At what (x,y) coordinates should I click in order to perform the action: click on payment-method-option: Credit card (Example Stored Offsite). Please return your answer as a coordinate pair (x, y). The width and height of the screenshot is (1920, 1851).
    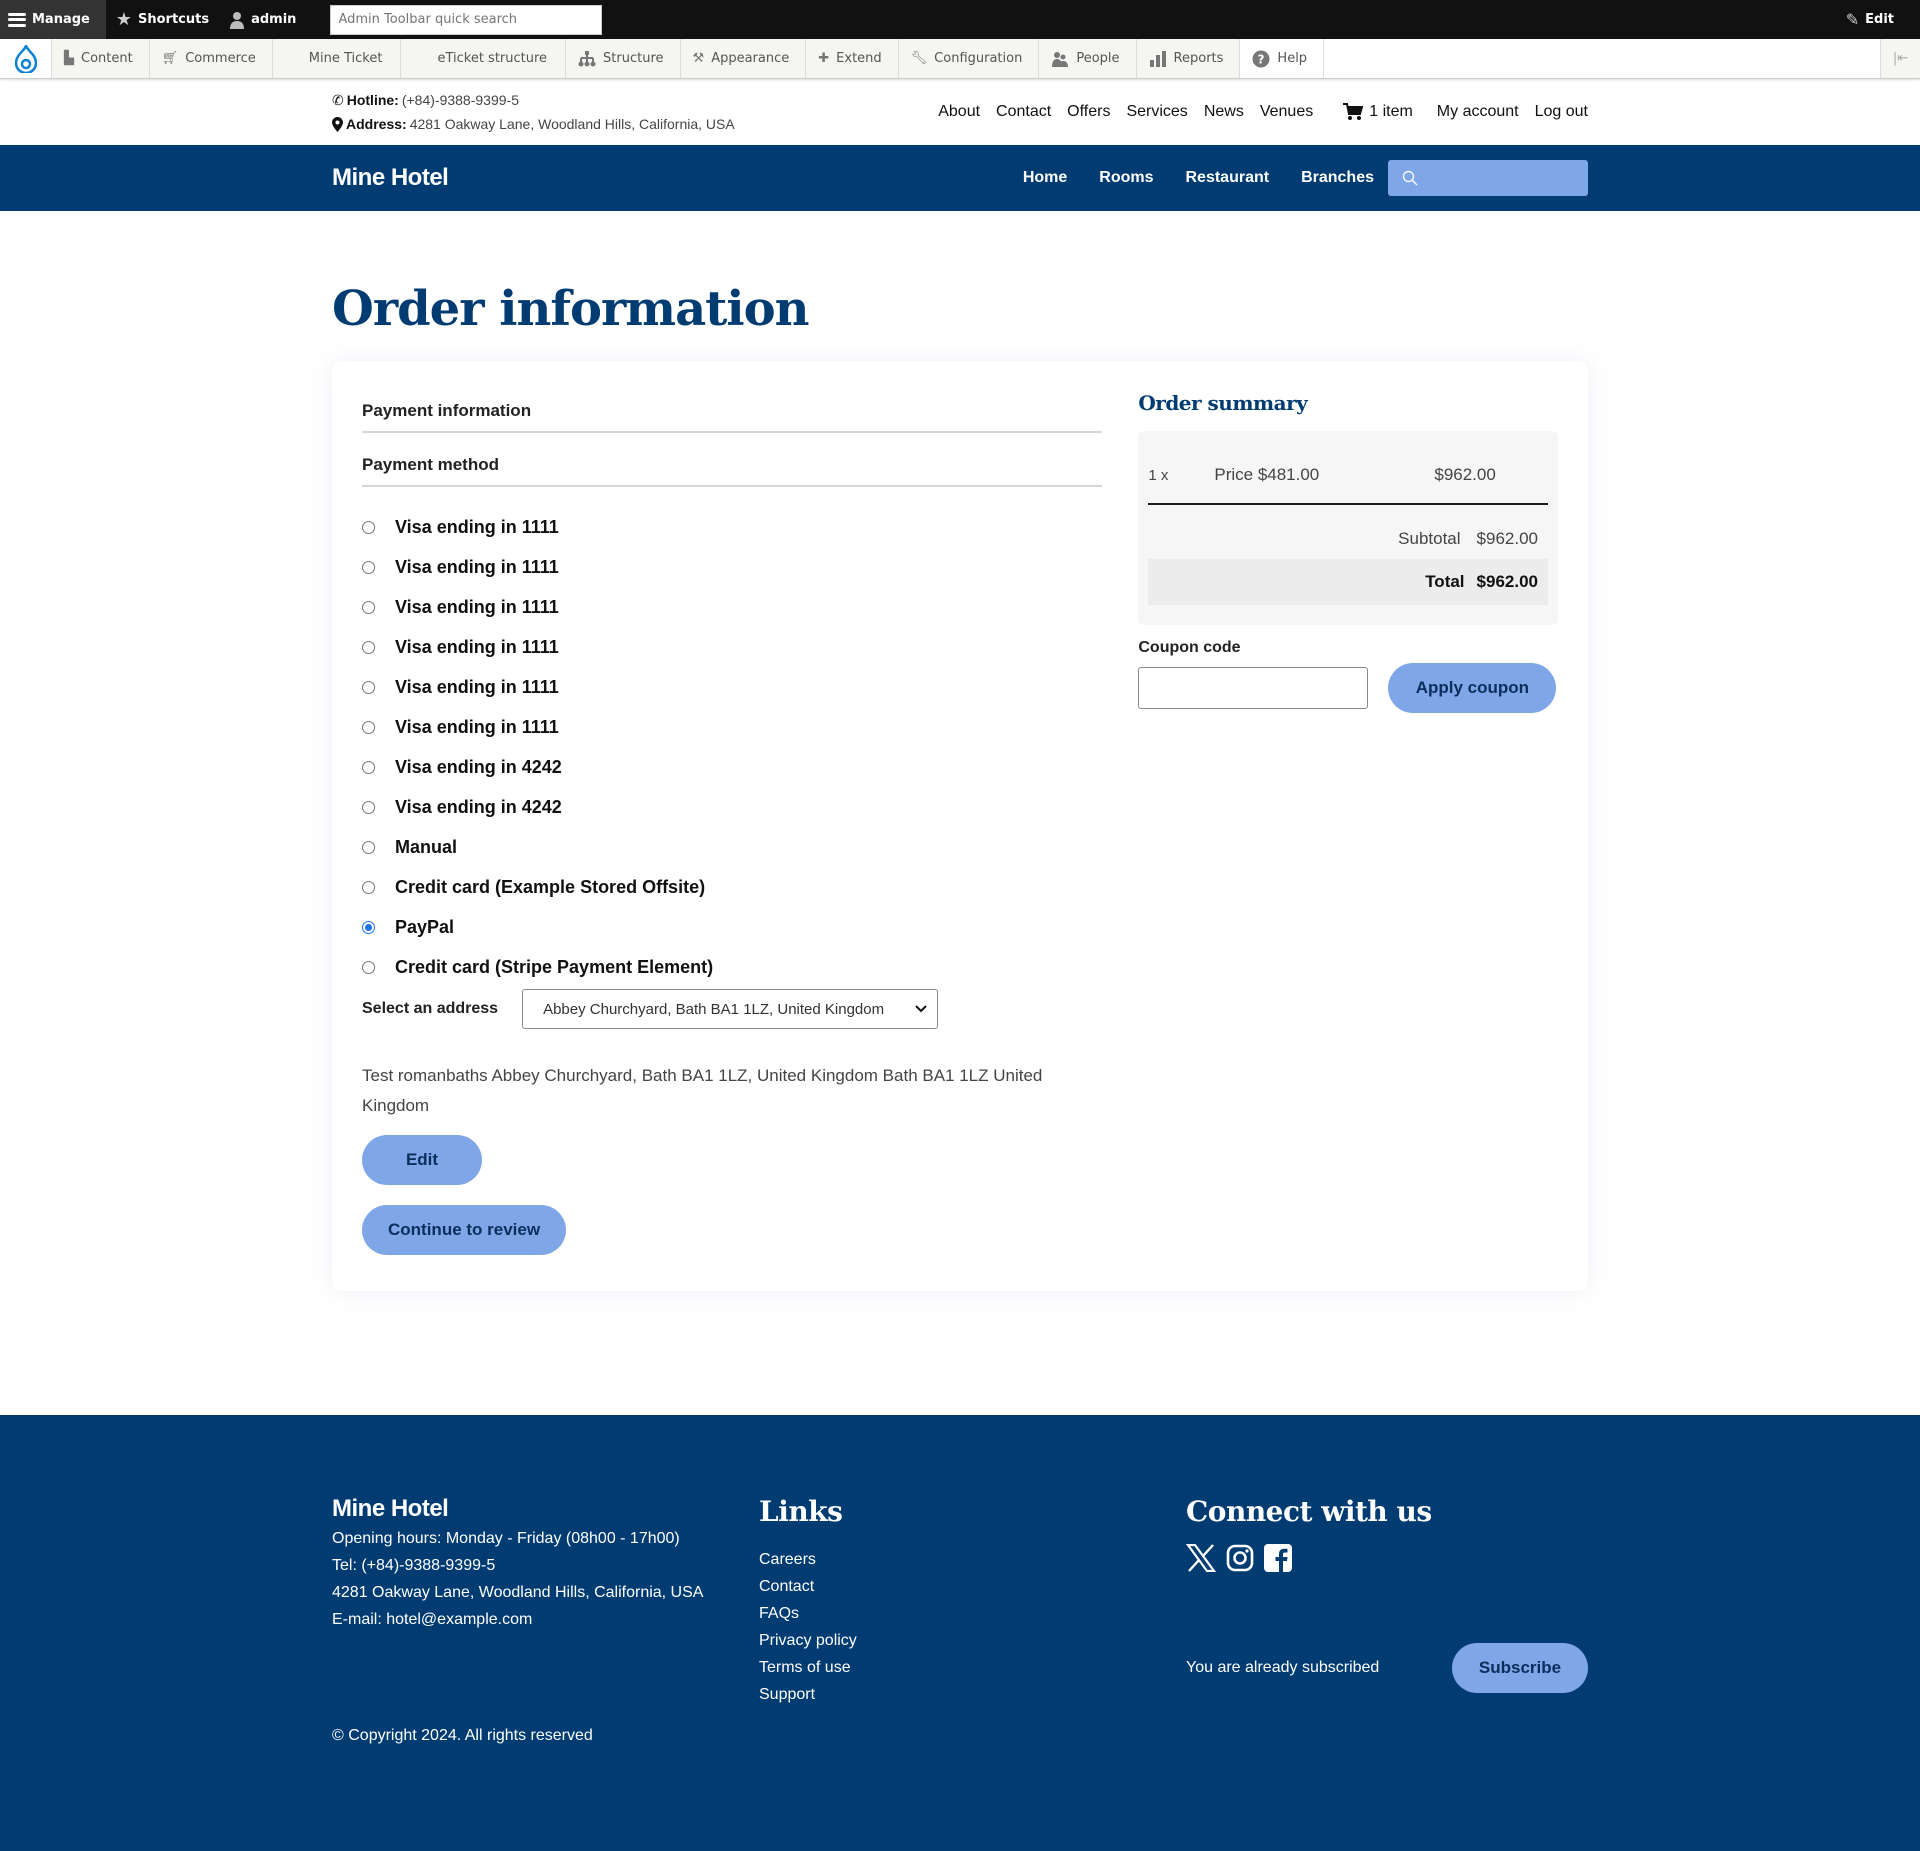
    Looking at the image, I should click on (732, 887).